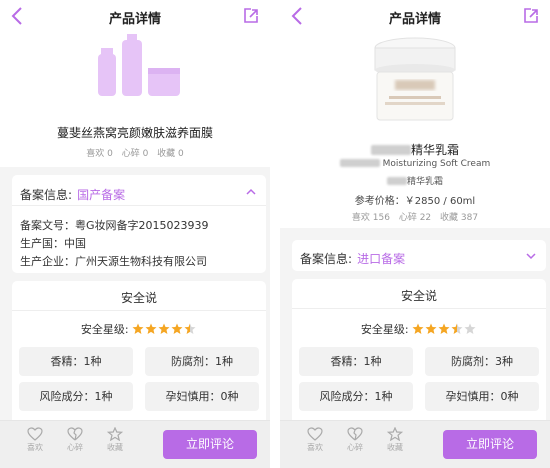 Image resolution: width=550 pixels, height=468 pixels. I want to click on safety-card: 安全说 安全星级: 香精：1种 防腐剂：1种 风险成分：1种 孕妇慎用：0种, so click(139, 350).